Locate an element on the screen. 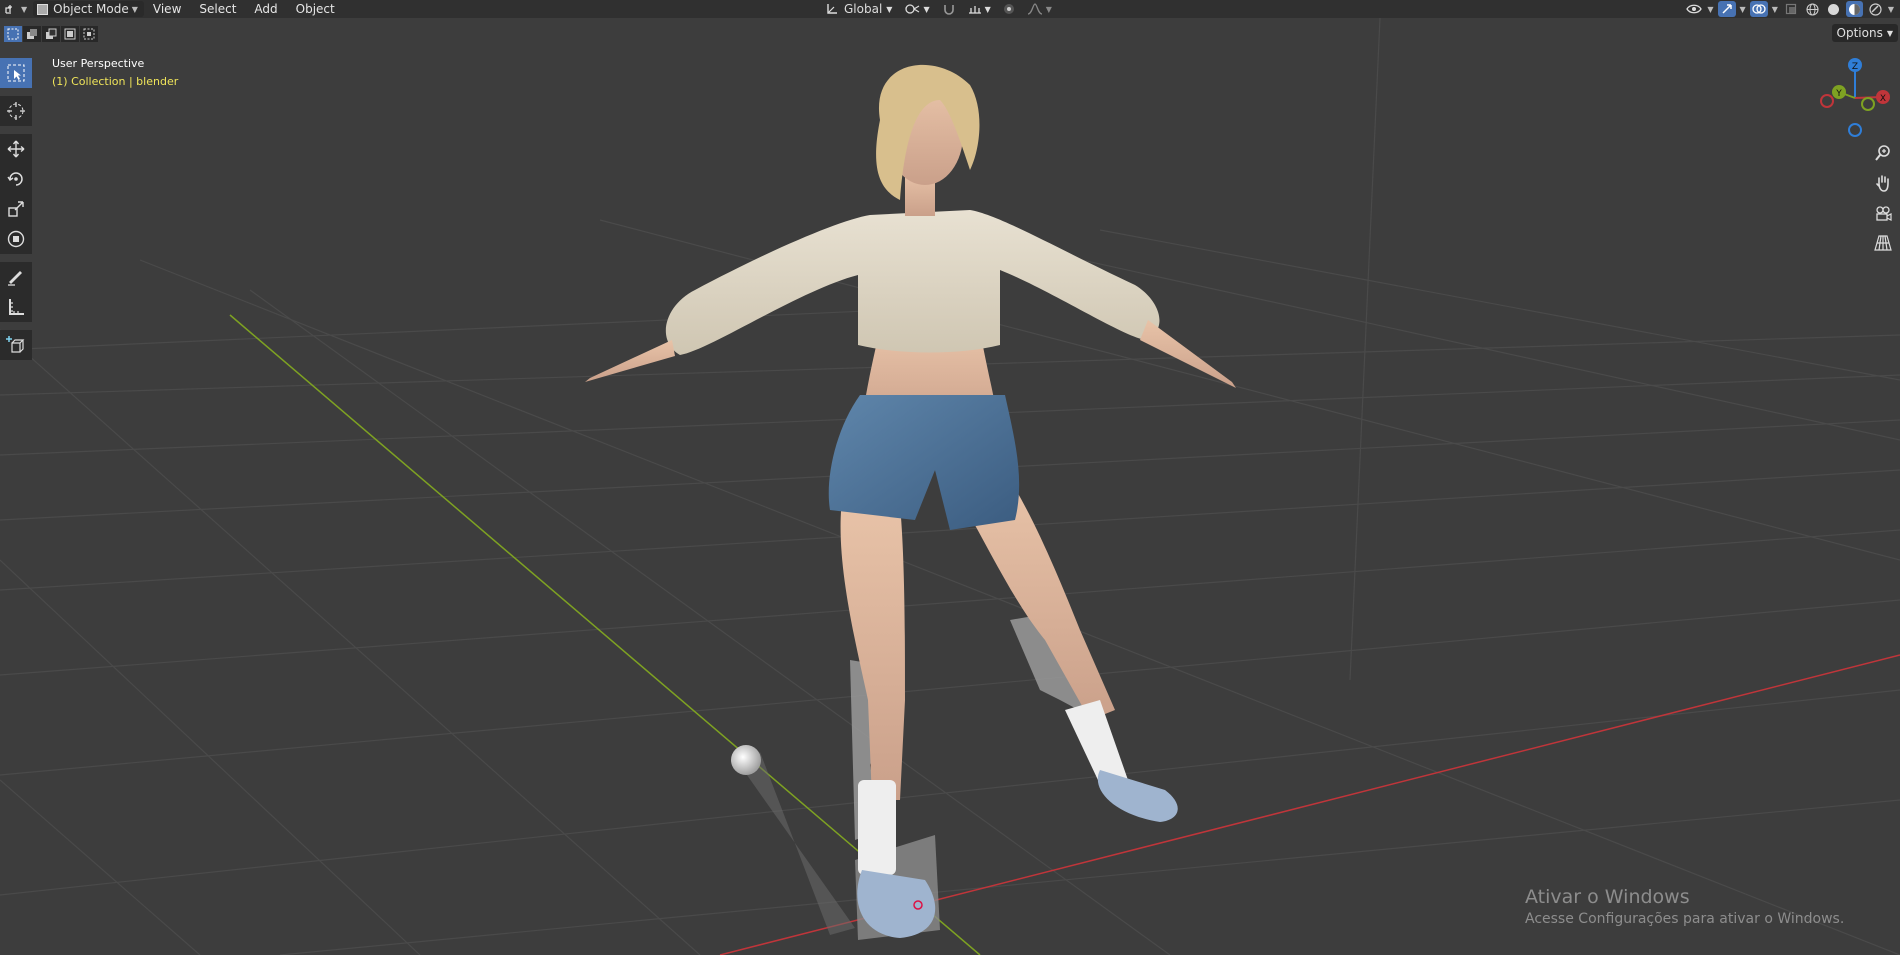 The width and height of the screenshot is (1900, 955). wireframe-sphere-icon is located at coordinates (1812, 9).